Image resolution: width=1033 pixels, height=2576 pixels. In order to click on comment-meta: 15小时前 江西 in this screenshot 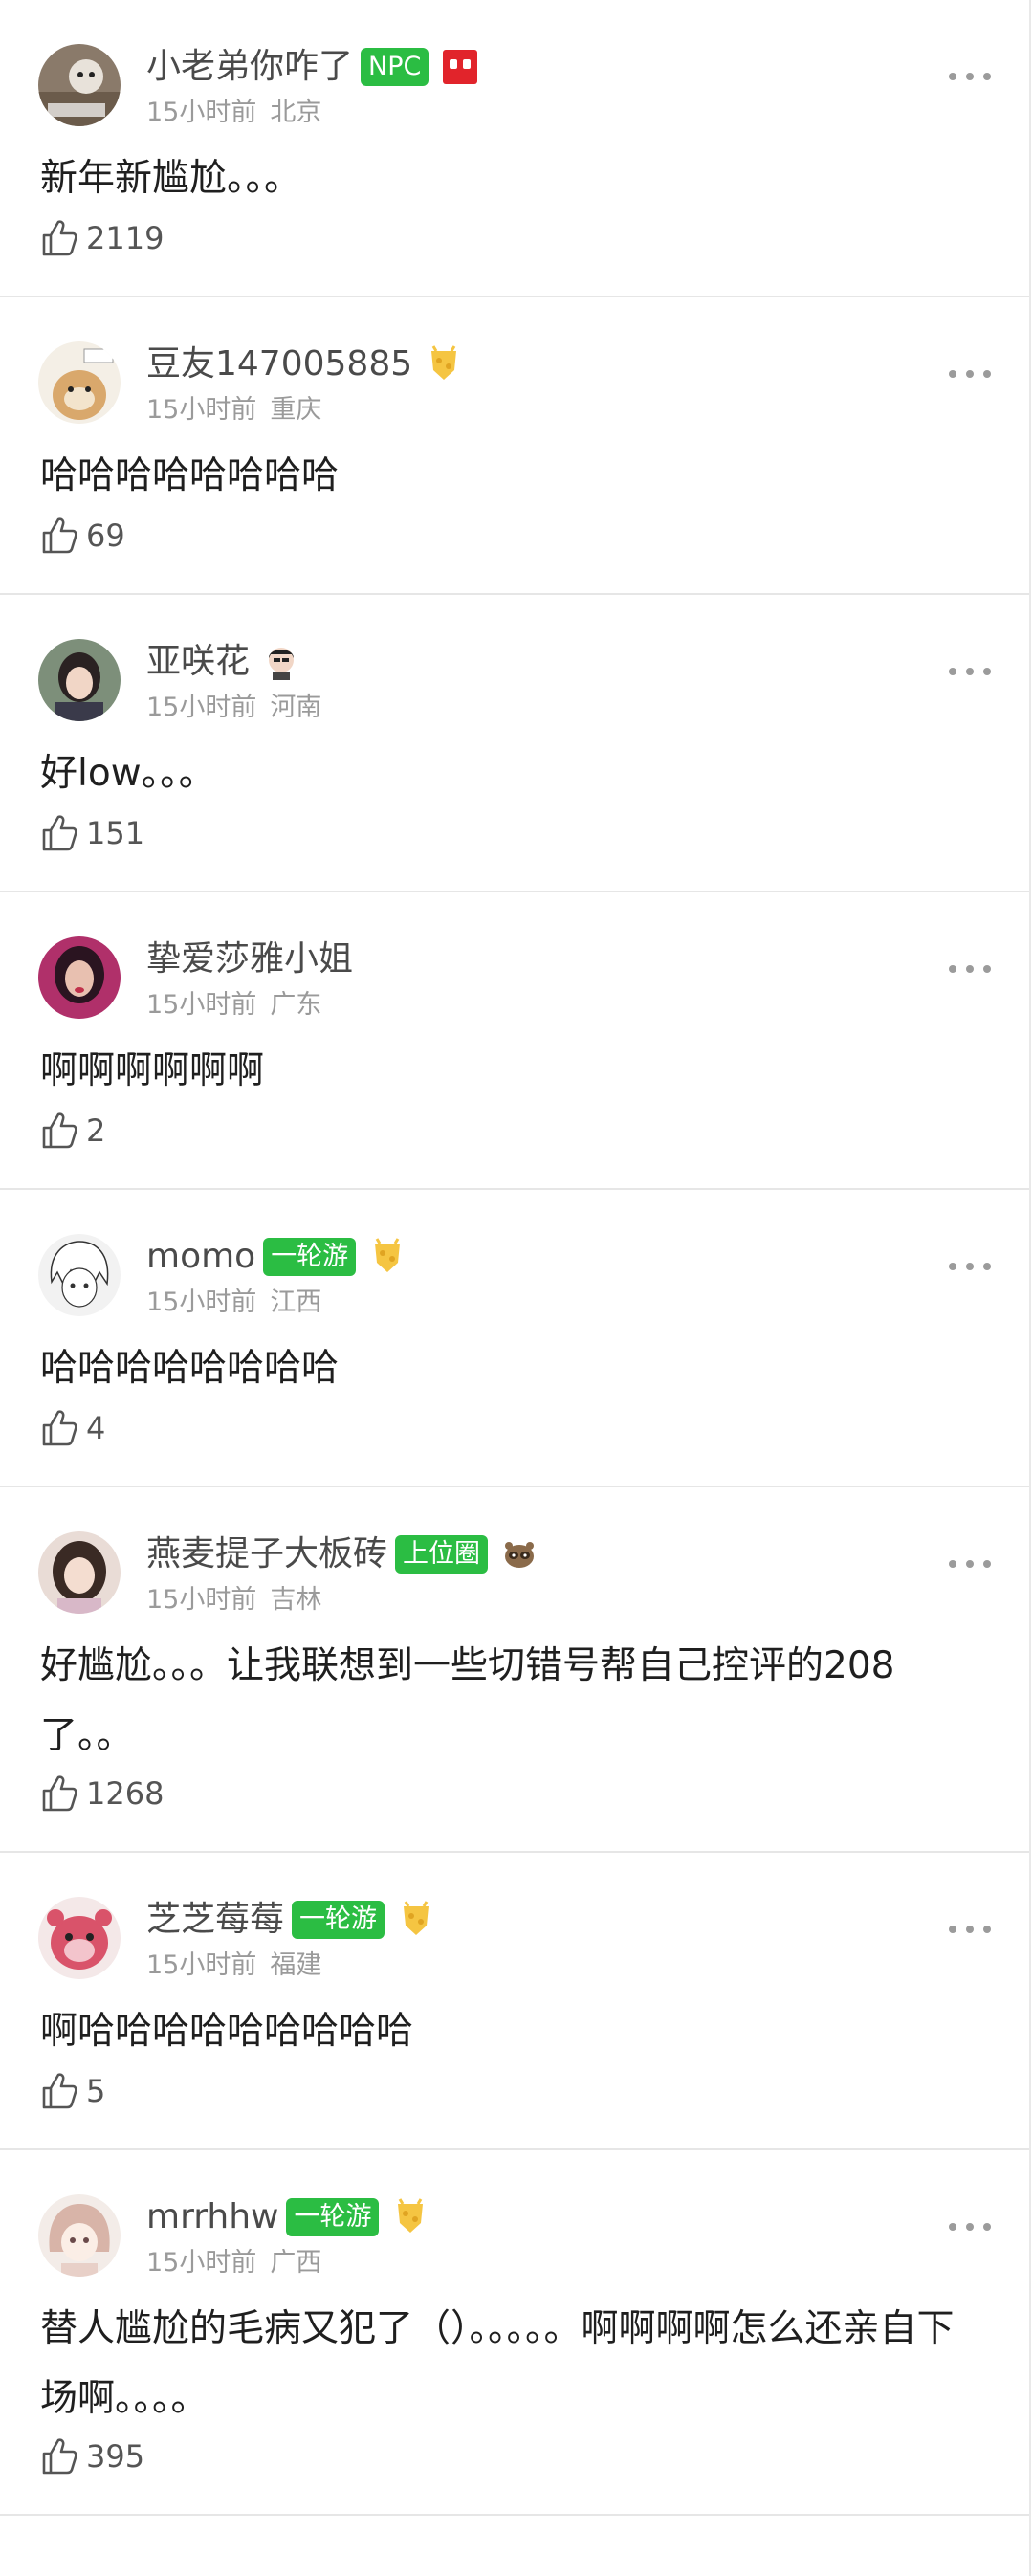, I will do `click(233, 1303)`.